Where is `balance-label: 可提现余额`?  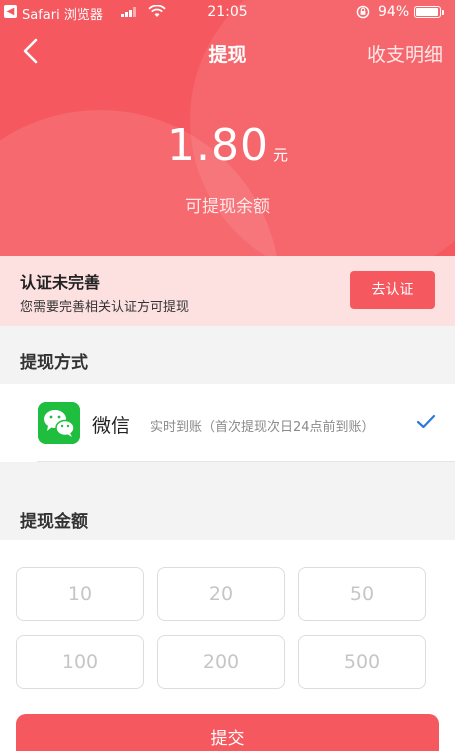 balance-label: 可提现余额 is located at coordinates (227, 207).